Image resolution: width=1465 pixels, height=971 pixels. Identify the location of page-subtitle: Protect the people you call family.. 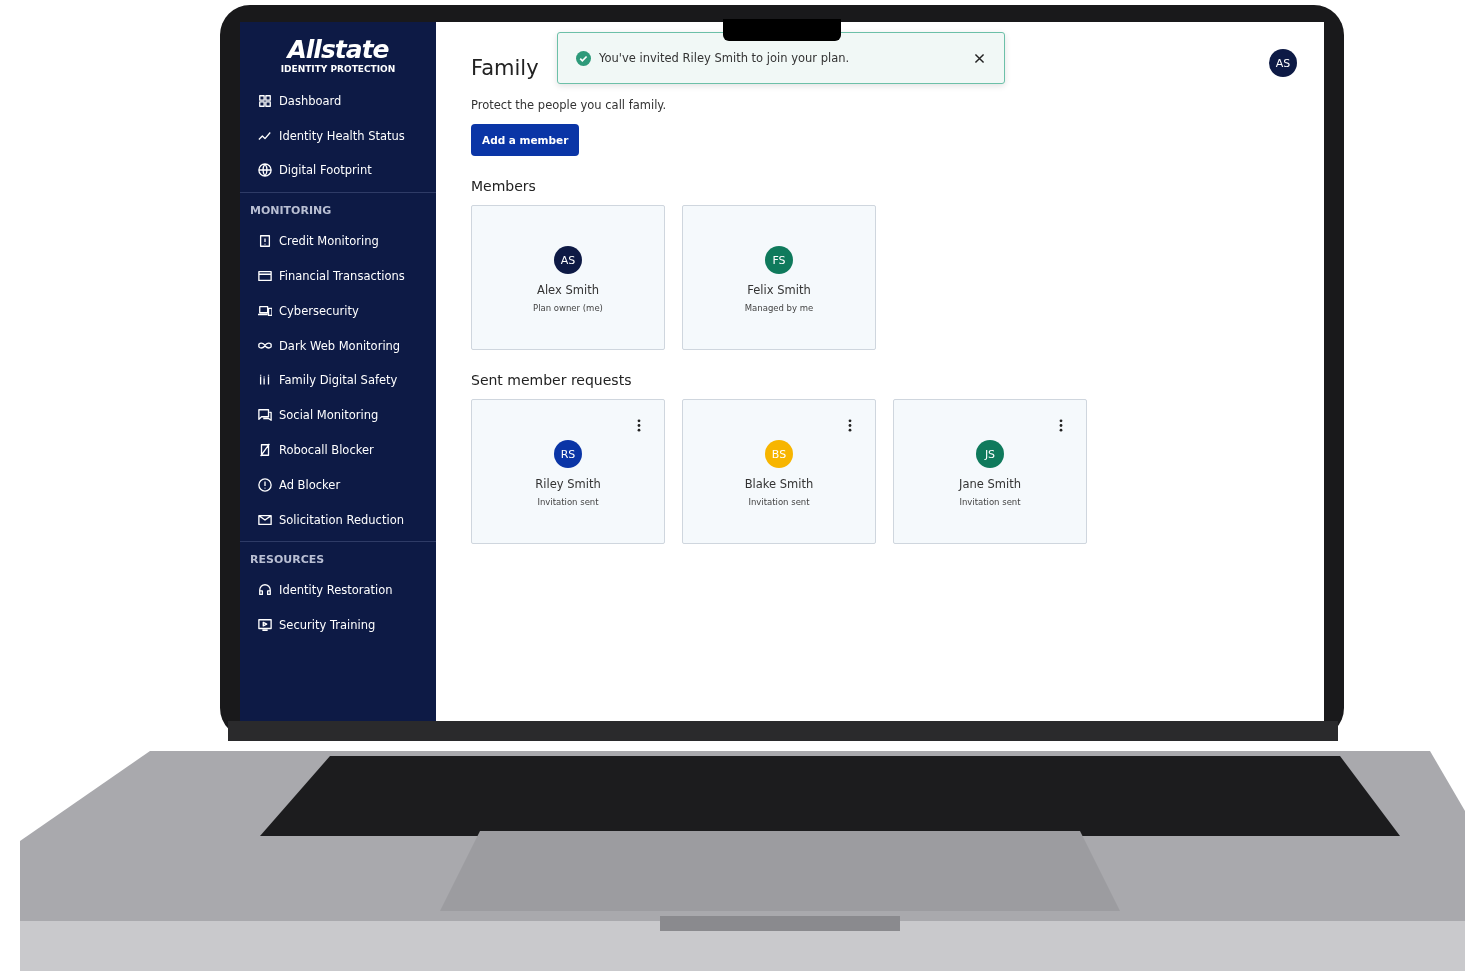
(569, 105).